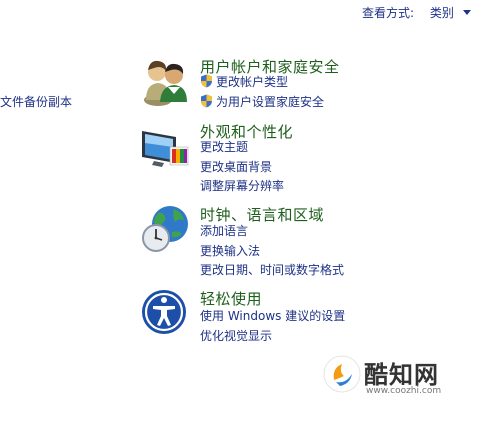 This screenshot has width=488, height=427. What do you see at coordinates (165, 148) in the screenshot?
I see `appearance-icon` at bounding box center [165, 148].